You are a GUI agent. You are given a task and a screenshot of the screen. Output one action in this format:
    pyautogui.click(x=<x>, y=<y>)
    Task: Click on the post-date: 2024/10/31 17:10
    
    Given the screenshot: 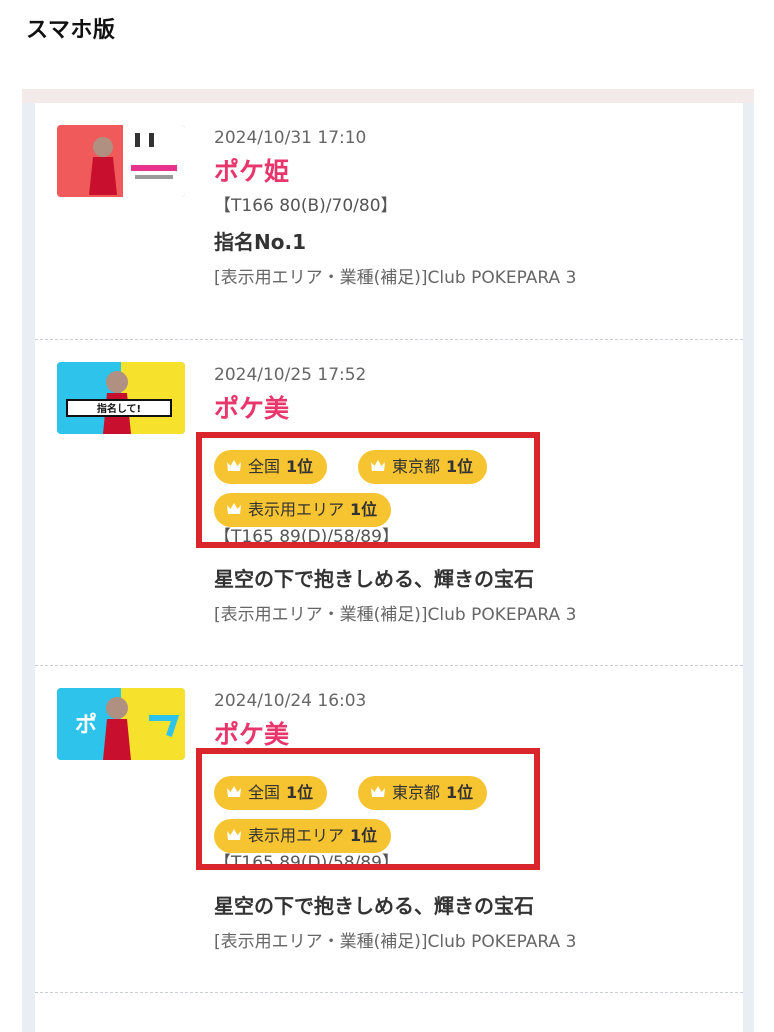 What is the action you would take?
    pyautogui.click(x=290, y=138)
    